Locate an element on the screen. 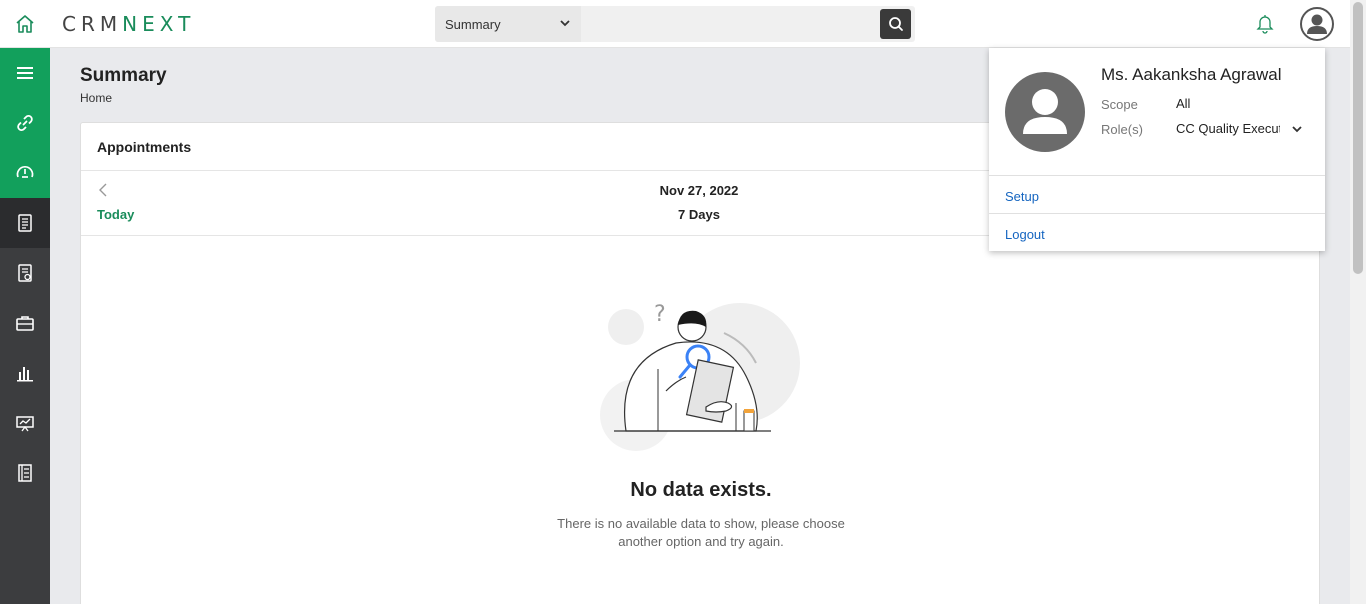 Image resolution: width=1366 pixels, height=604 pixels. sidebar-item-links is located at coordinates (25, 123).